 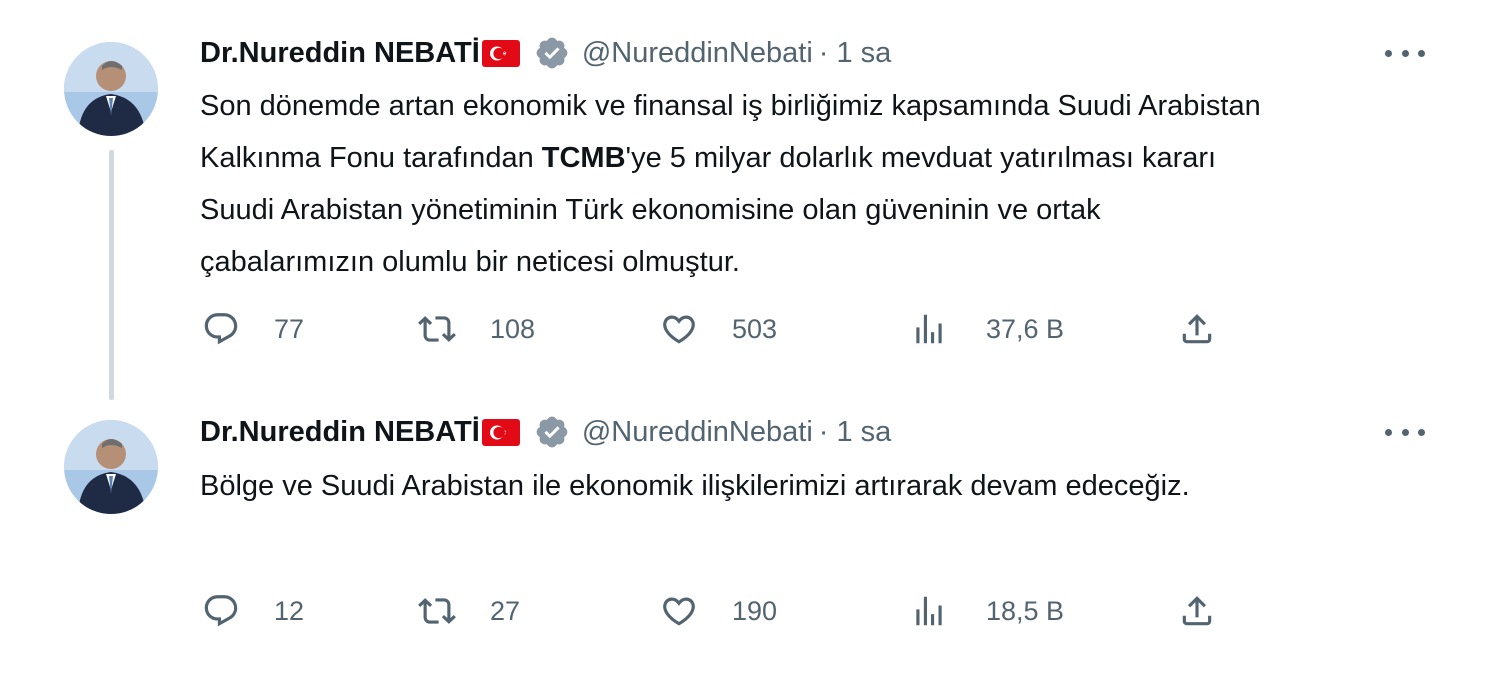 I want to click on views-count: 18,5 B, so click(x=1025, y=610).